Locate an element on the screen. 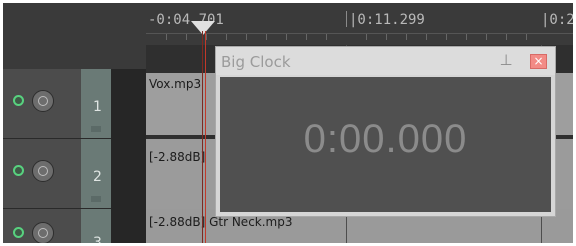 This screenshot has width=576, height=246. edit-cursor-line is located at coordinates (202, 137).